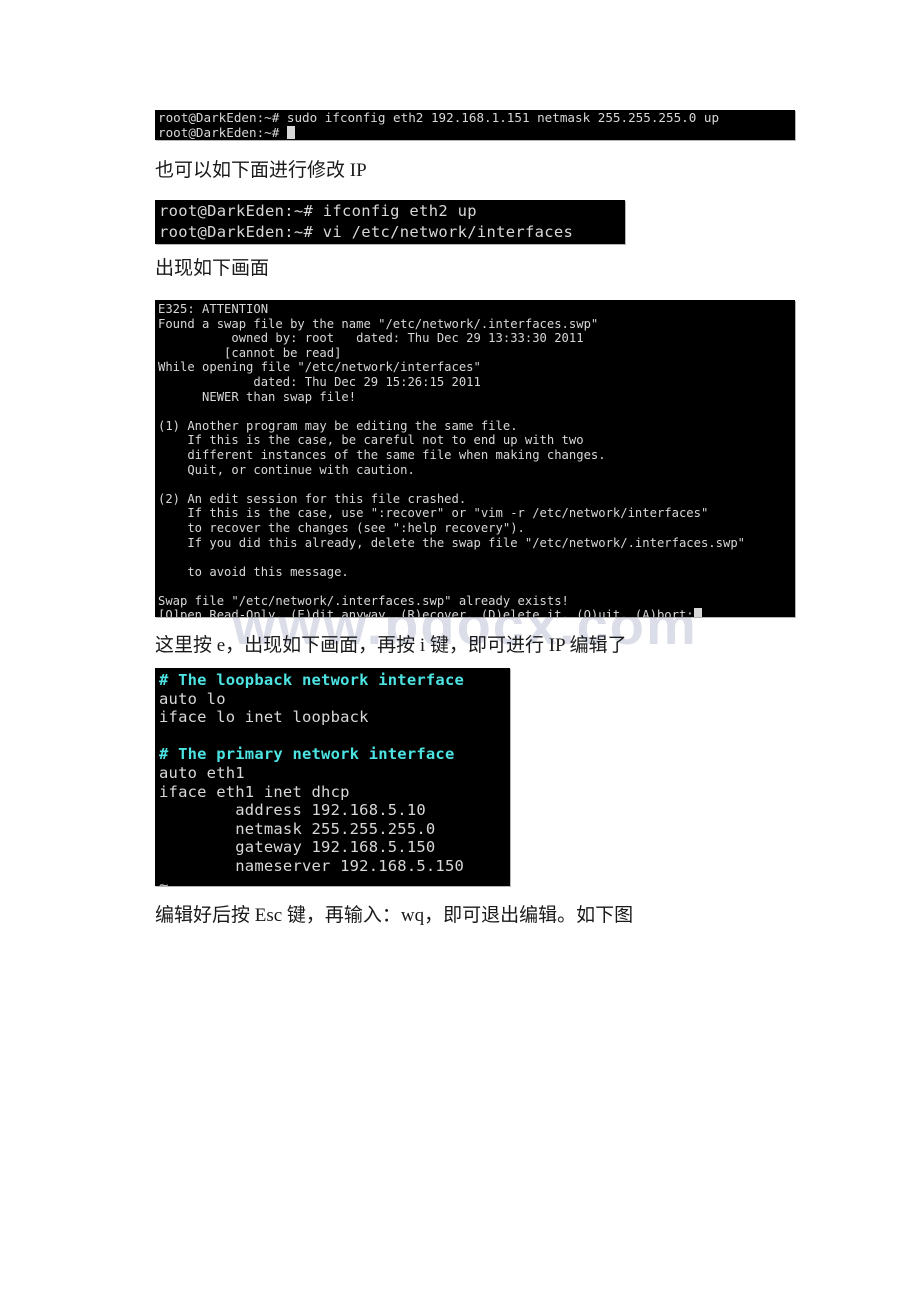  What do you see at coordinates (297, 828) in the screenshot?
I see `vim-line-netmask: netmask 255.255.255.0` at bounding box center [297, 828].